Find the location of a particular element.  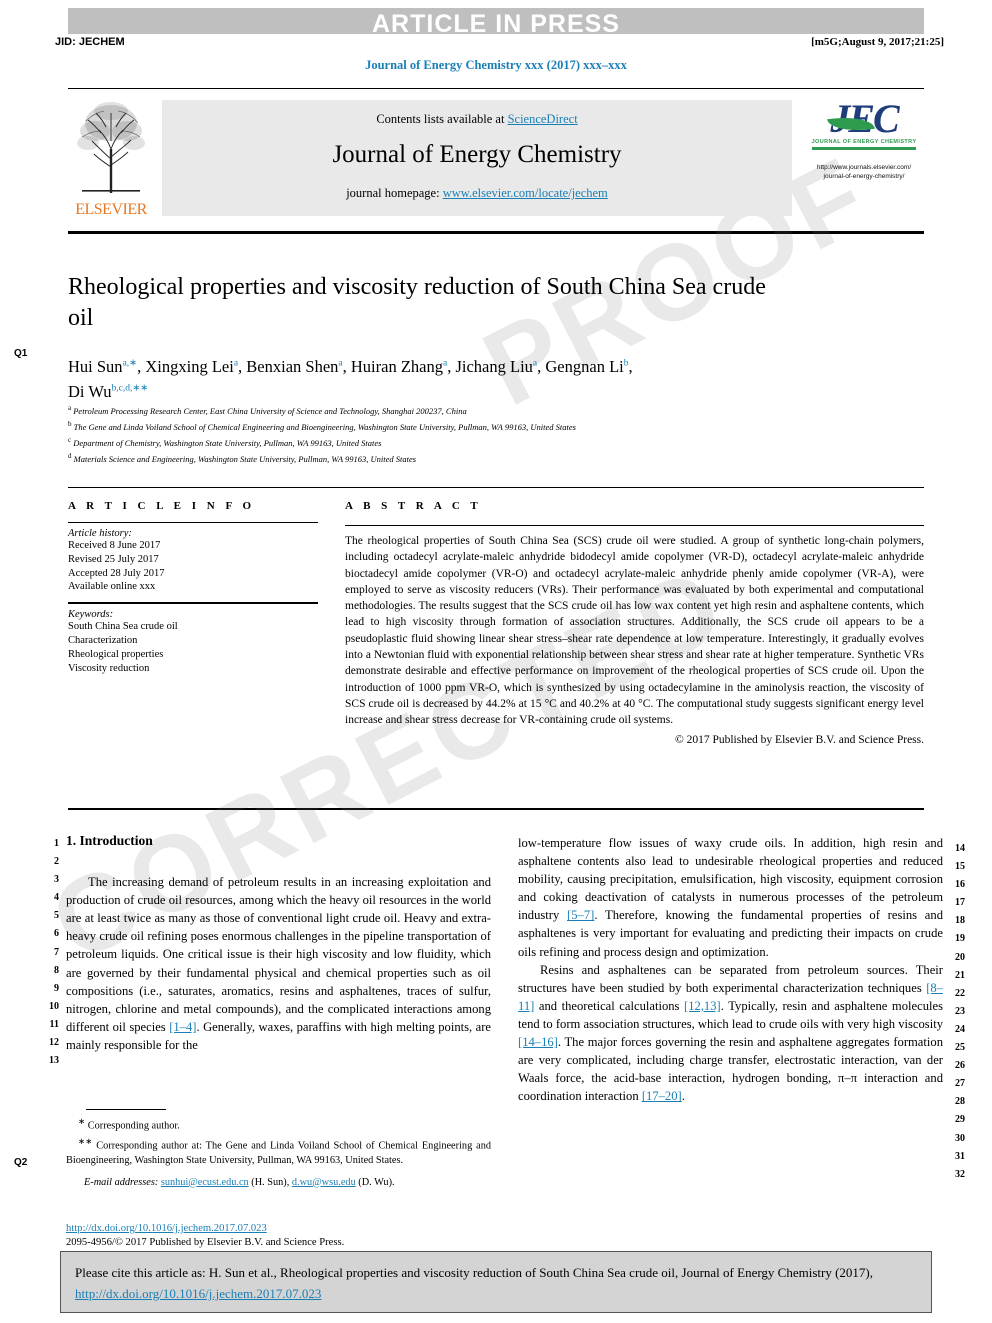

footnote-corresponding-author-1: ∗ Corresponding author. is located at coordinates (278, 1124).